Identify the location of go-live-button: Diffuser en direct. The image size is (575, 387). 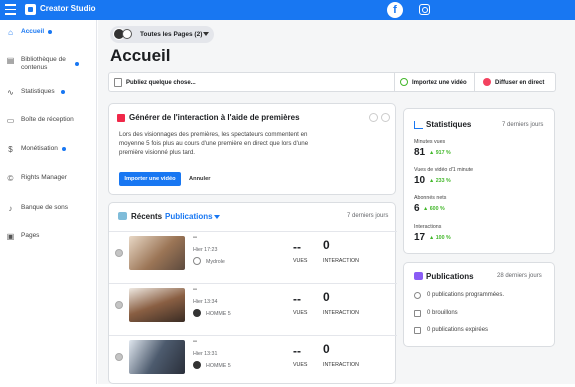
(519, 83).